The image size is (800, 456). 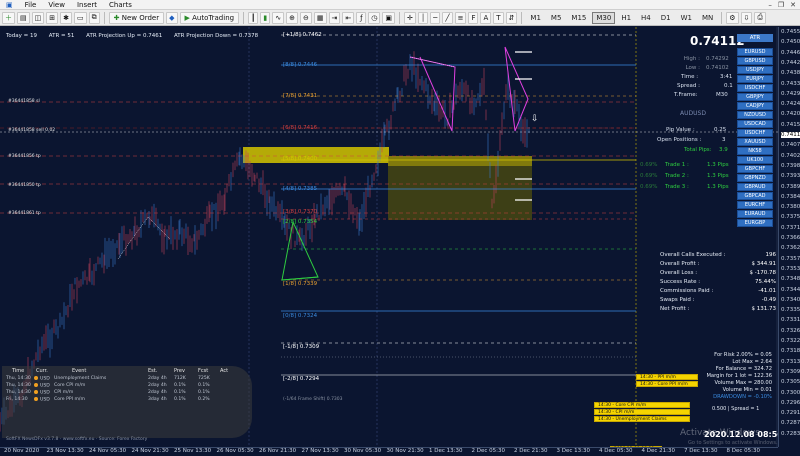 I want to click on drawdown-label: DRAWDOWN = -0.10%, so click(x=742, y=397).